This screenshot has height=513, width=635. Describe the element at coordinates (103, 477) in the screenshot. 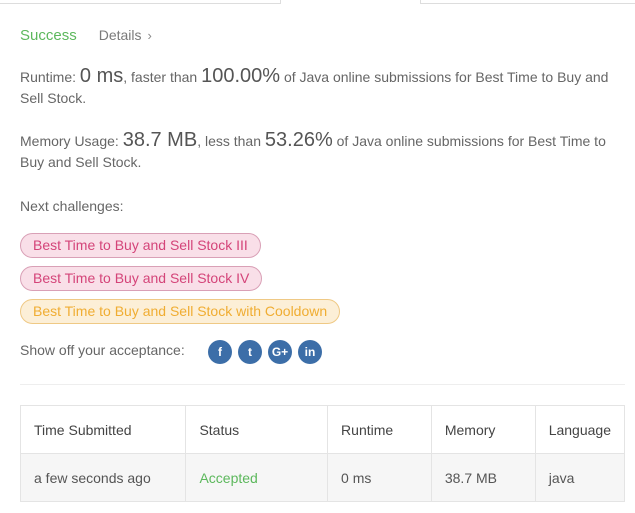

I see `cell-time-submitted: a few seconds ago` at that location.